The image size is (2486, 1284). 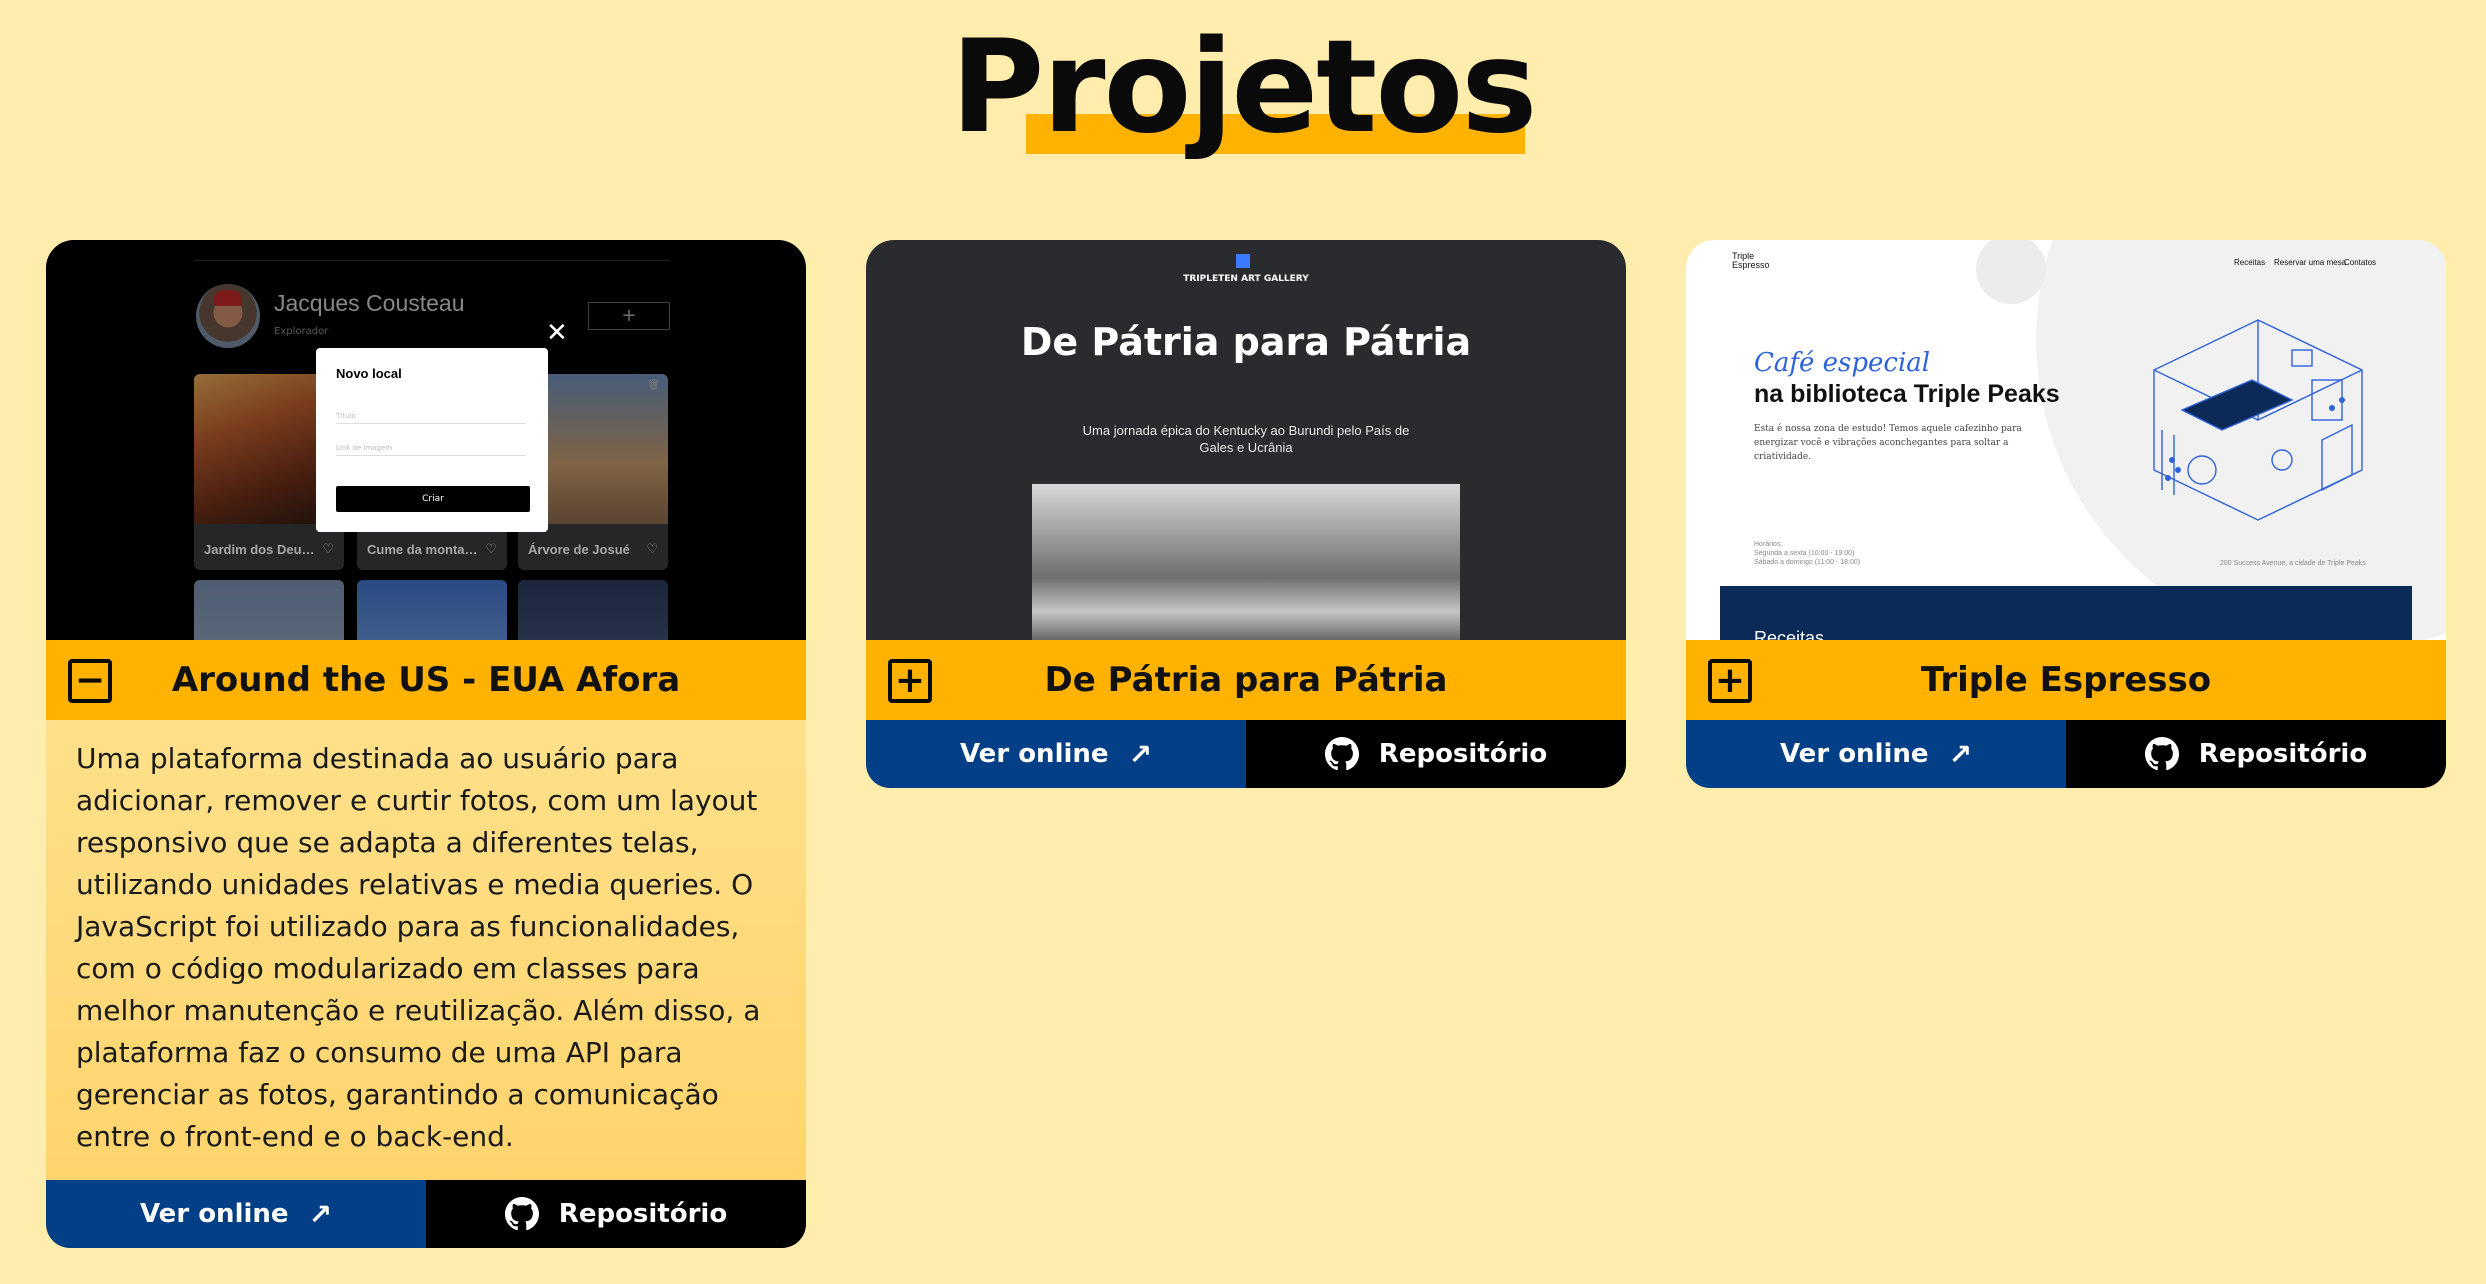 I want to click on preview-hours-weekend: Sábado a domingo (11:00 - 18:00), so click(x=1807, y=562).